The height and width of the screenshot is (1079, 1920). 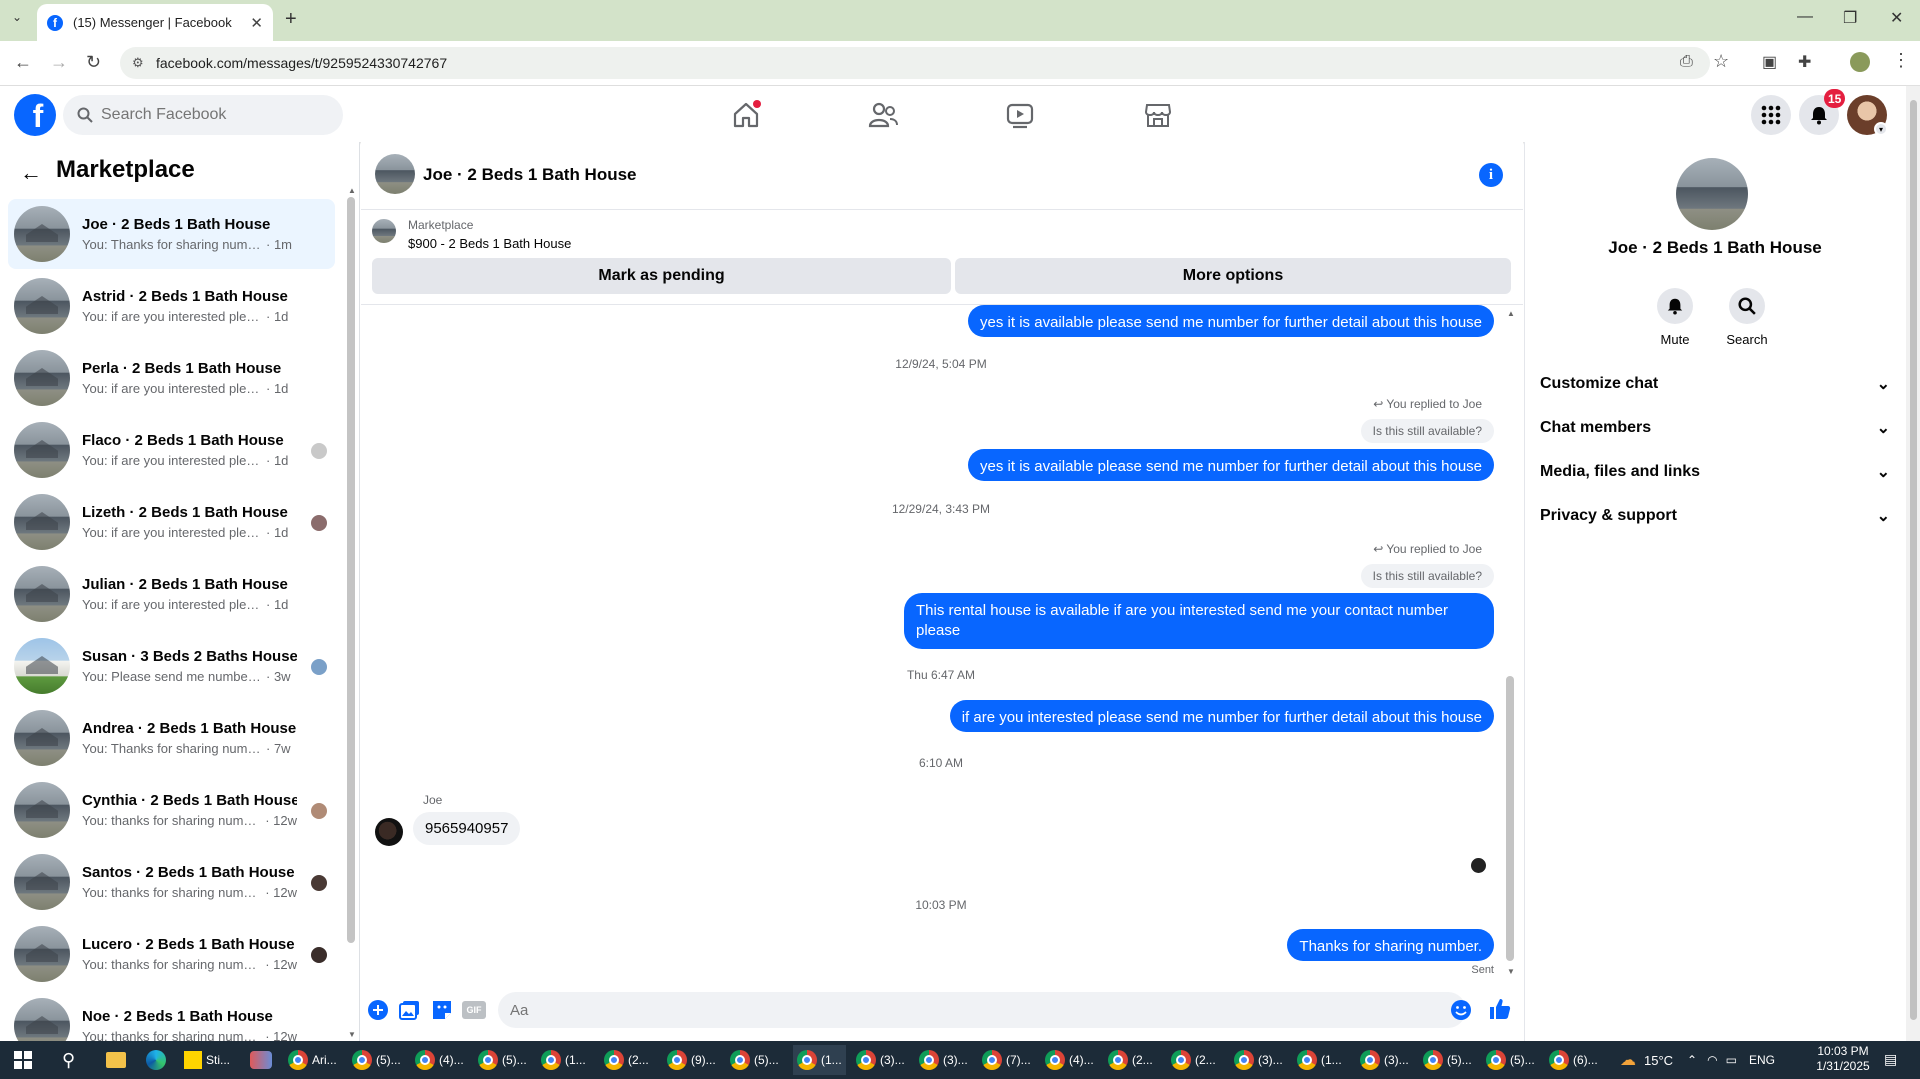 What do you see at coordinates (1686, 62) in the screenshot?
I see `install-app-icon: ⎙` at bounding box center [1686, 62].